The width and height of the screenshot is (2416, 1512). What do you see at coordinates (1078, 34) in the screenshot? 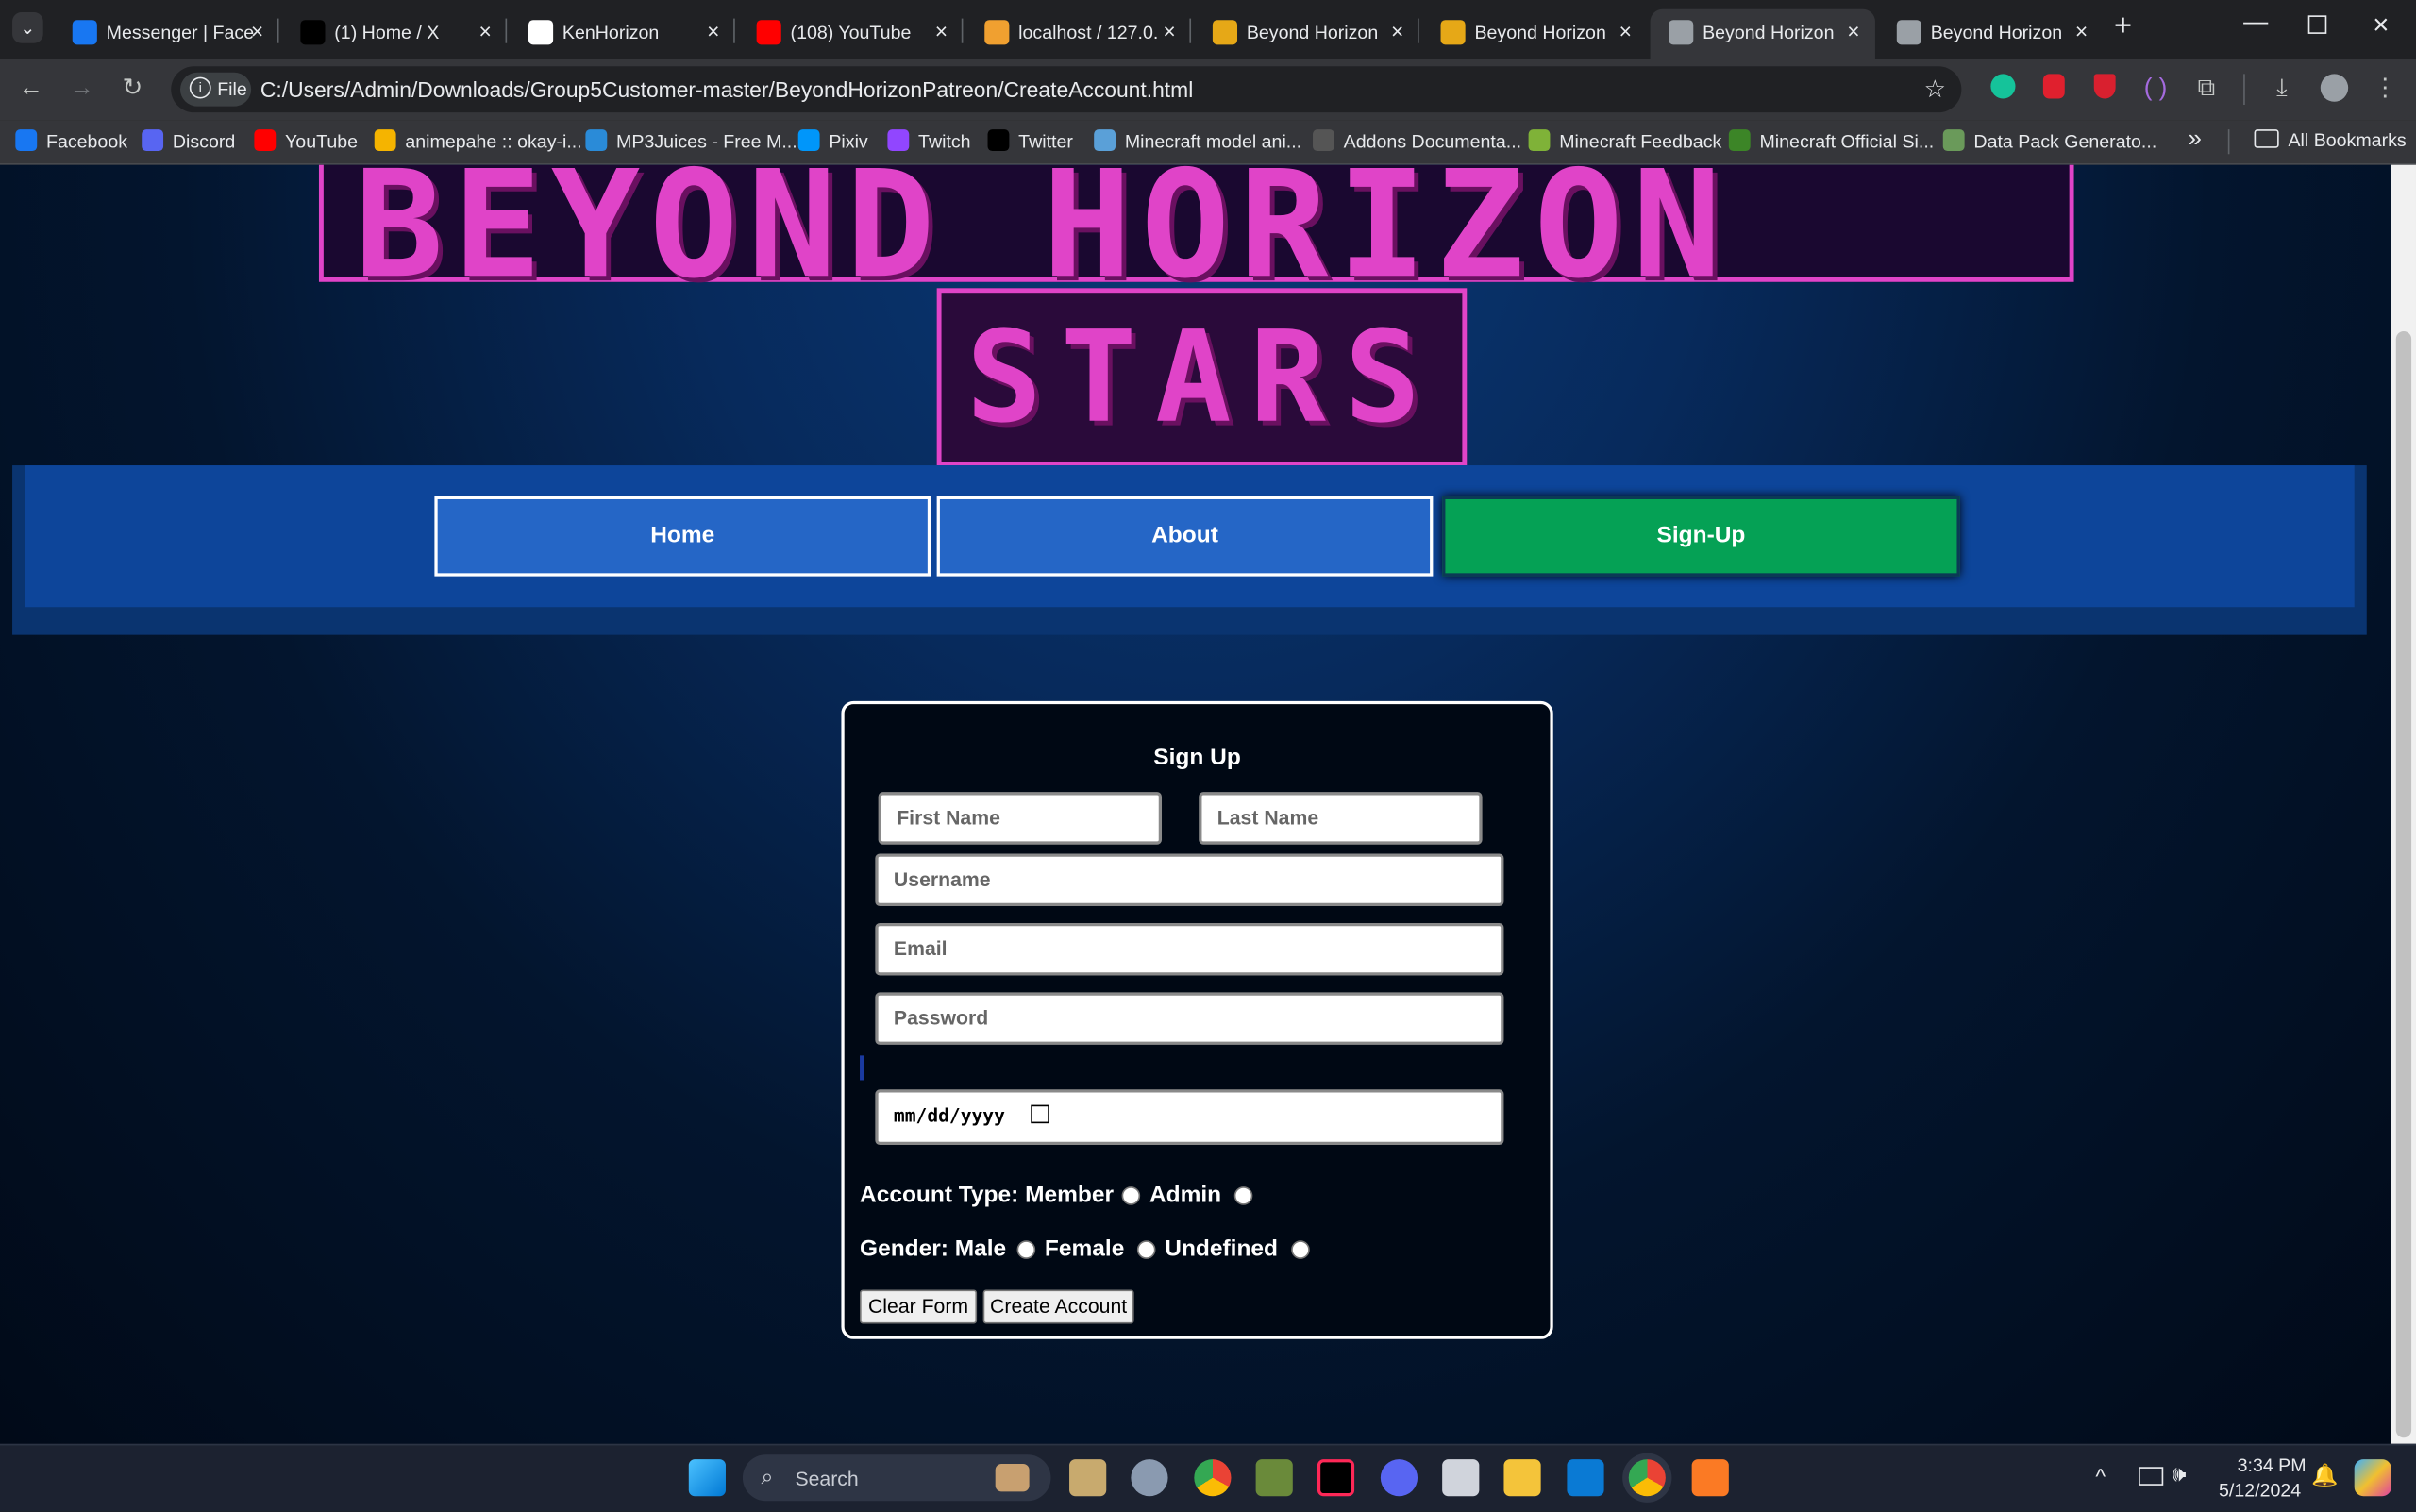
I see `browser-tab: localhost / 127.0. ×` at bounding box center [1078, 34].